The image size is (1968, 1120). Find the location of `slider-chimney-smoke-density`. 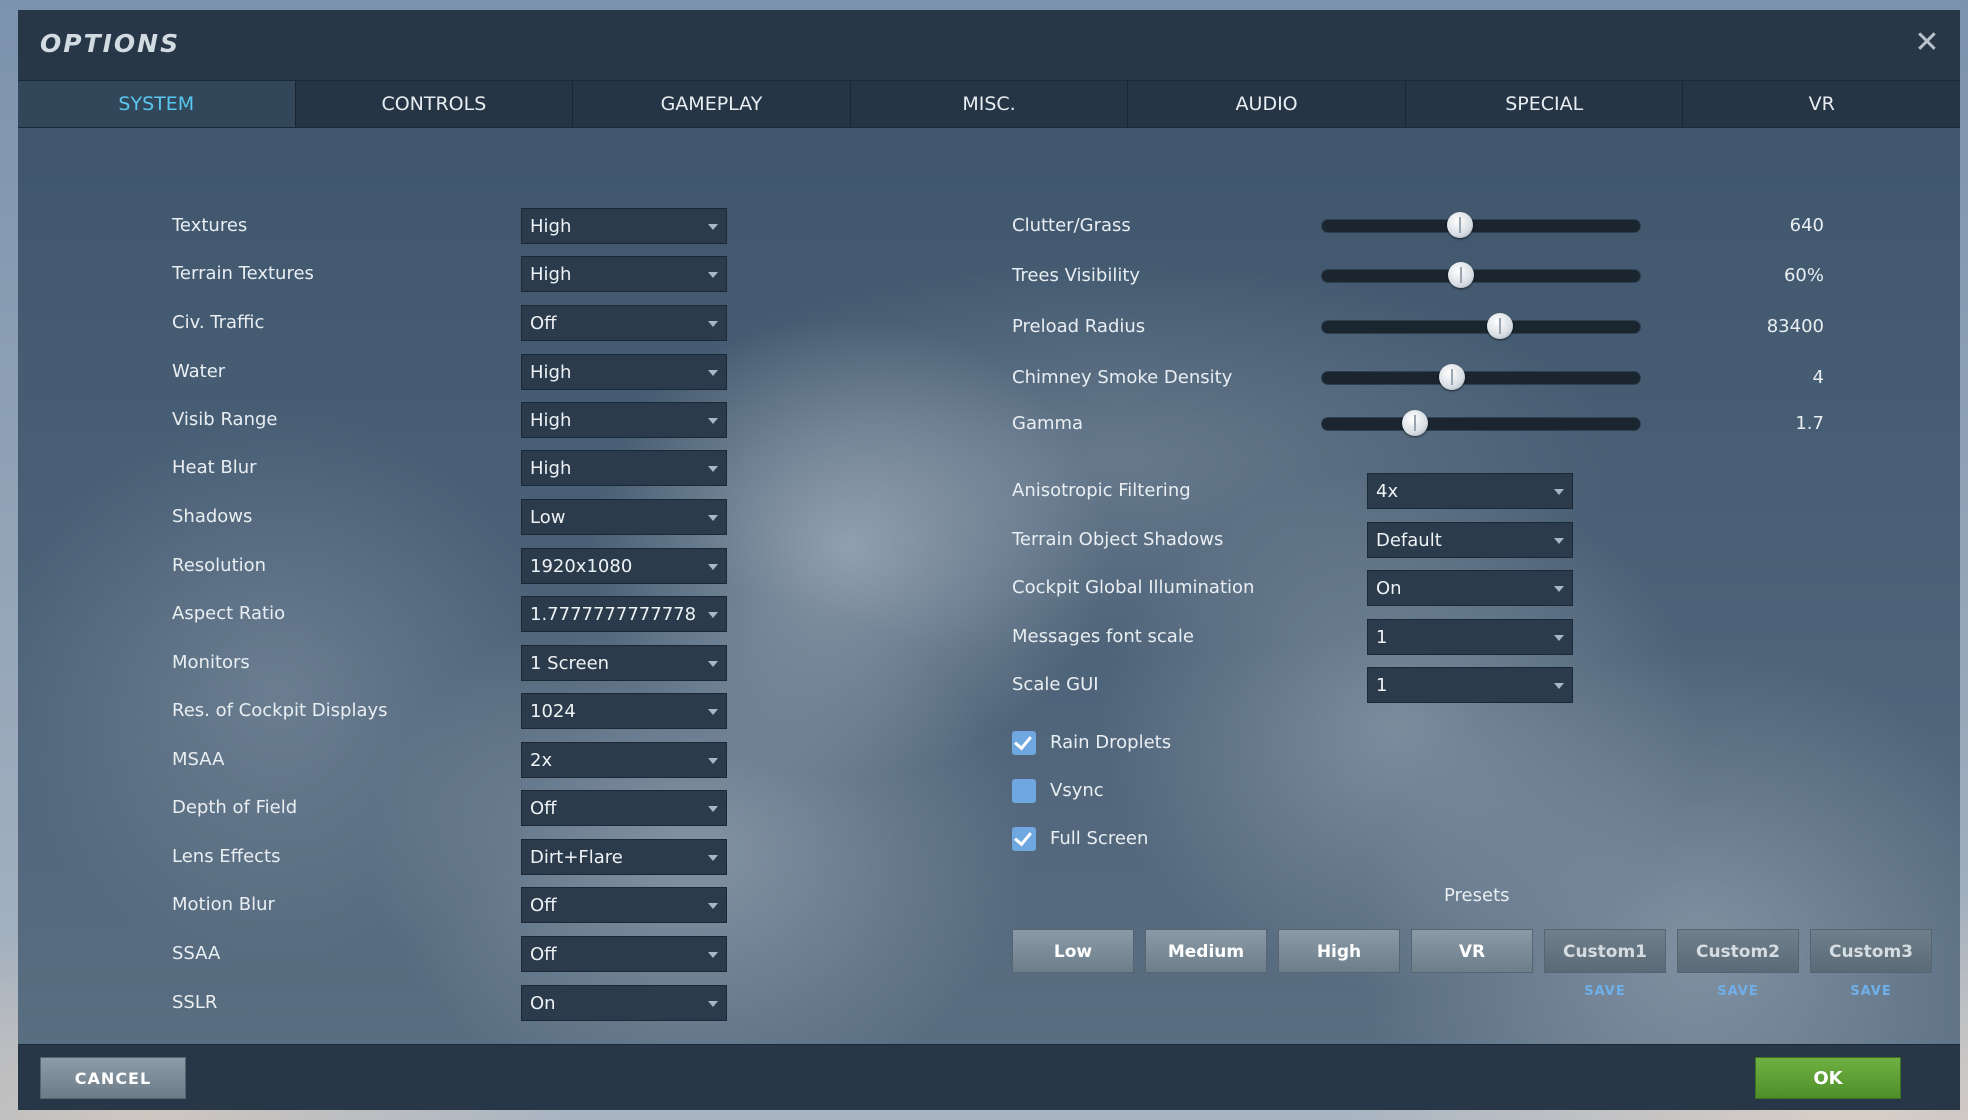

slider-chimney-smoke-density is located at coordinates (1481, 377).